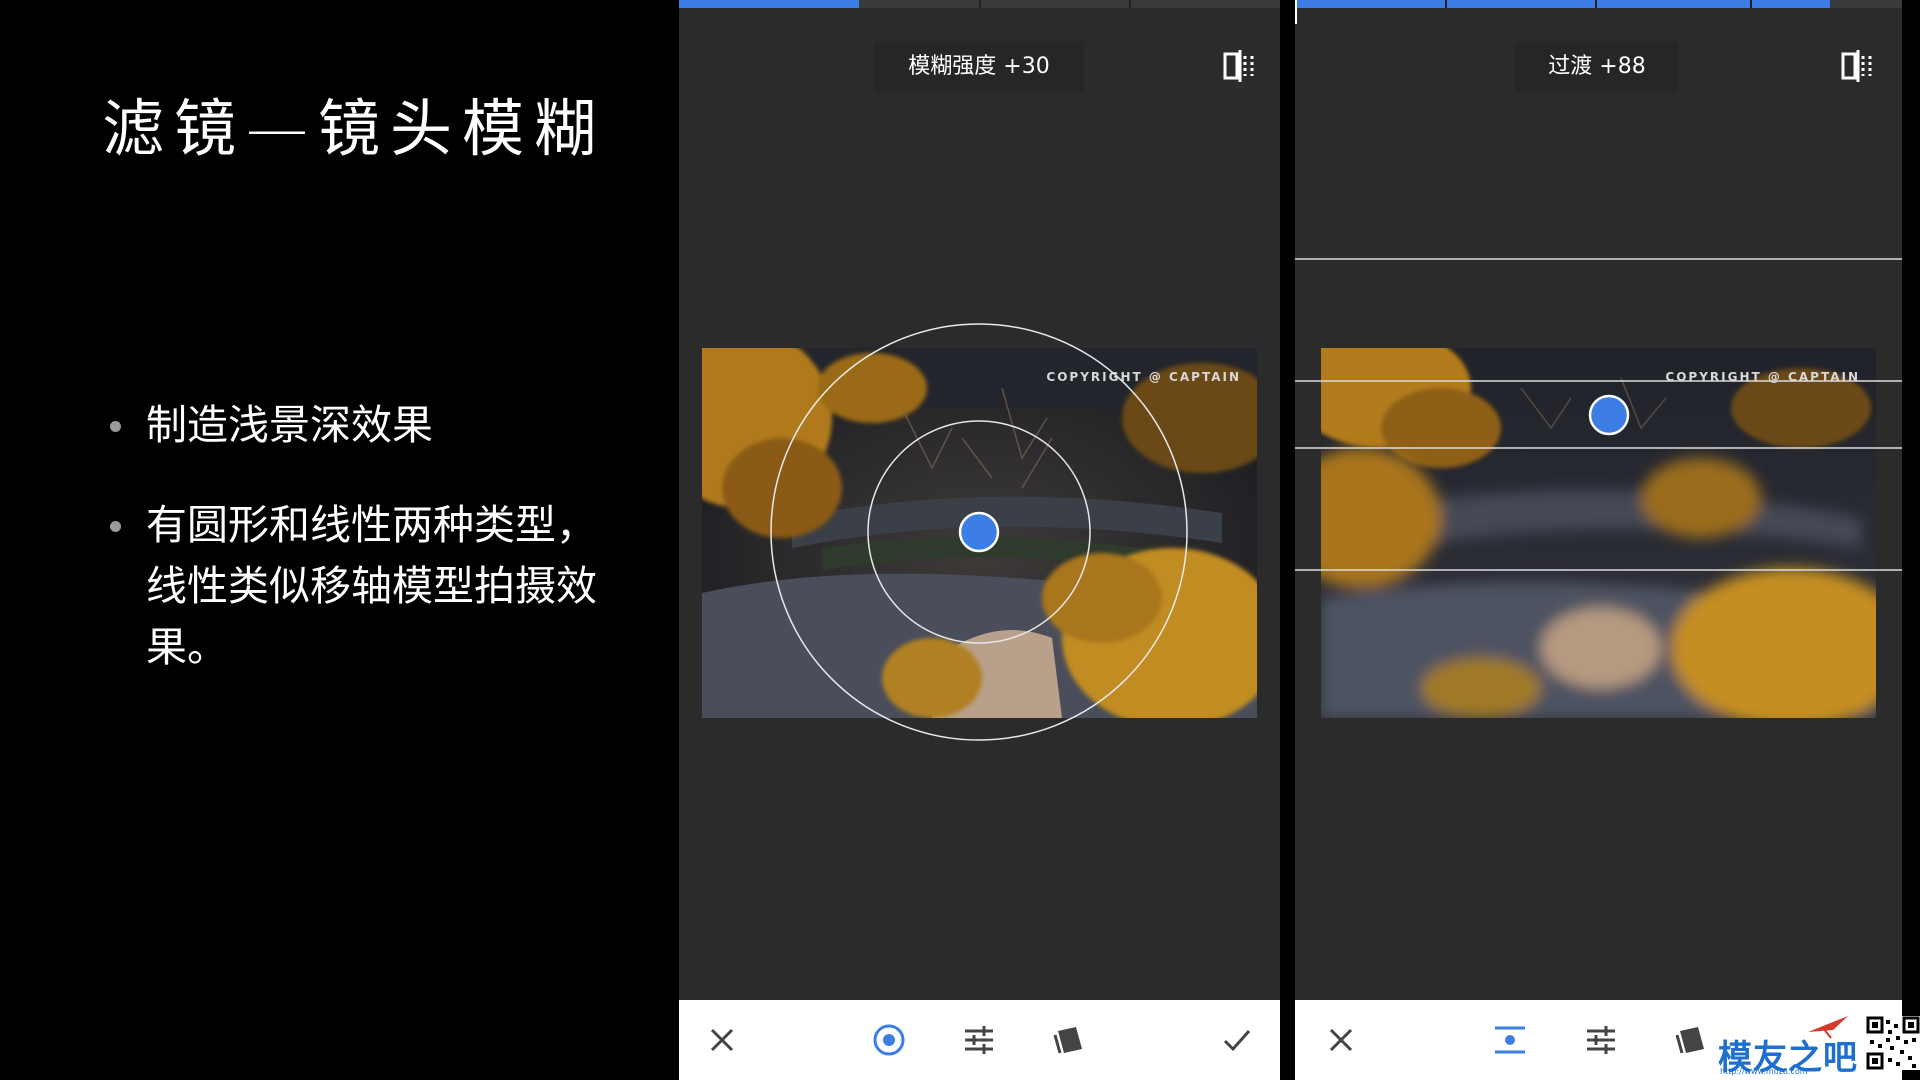  I want to click on plane-logo-icon, so click(1828, 1027).